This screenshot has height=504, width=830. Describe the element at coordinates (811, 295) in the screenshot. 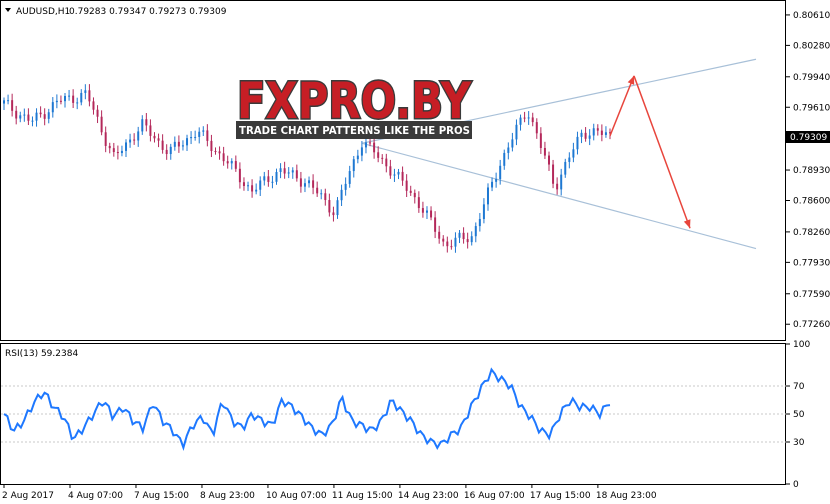

I see `price-tick-label: 0.77590` at that location.